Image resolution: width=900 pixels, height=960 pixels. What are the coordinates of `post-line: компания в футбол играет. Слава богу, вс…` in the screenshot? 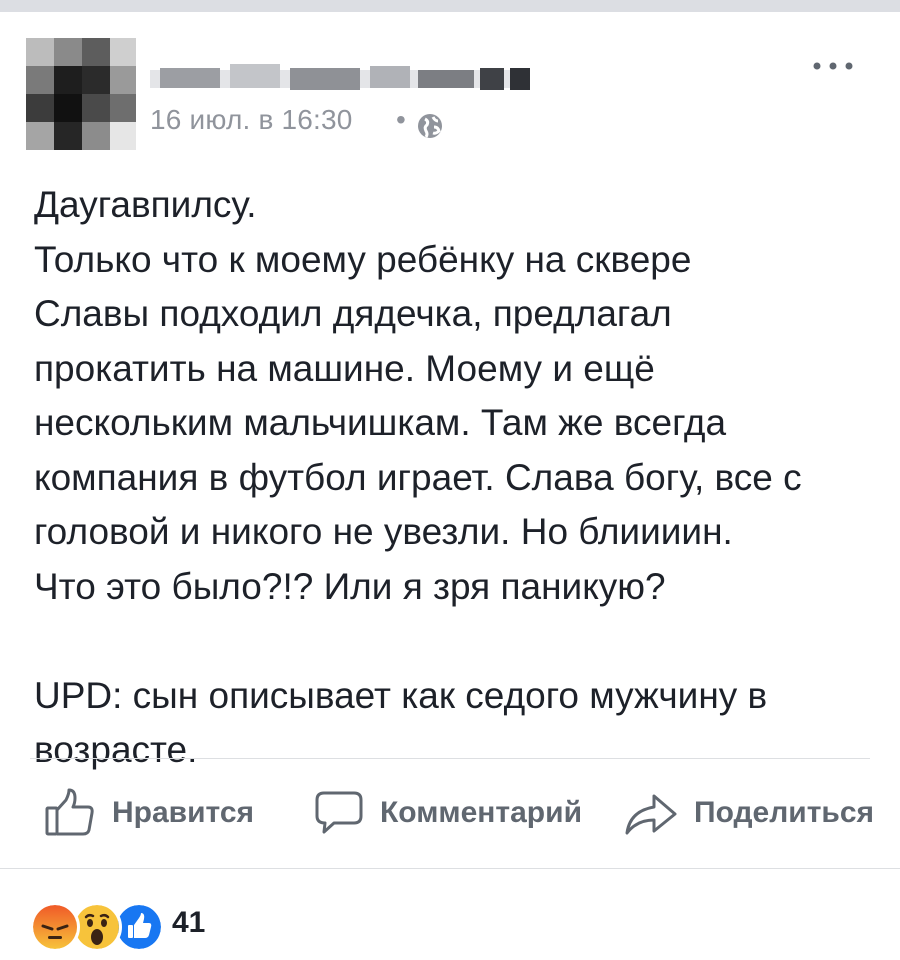 It's located at (418, 477).